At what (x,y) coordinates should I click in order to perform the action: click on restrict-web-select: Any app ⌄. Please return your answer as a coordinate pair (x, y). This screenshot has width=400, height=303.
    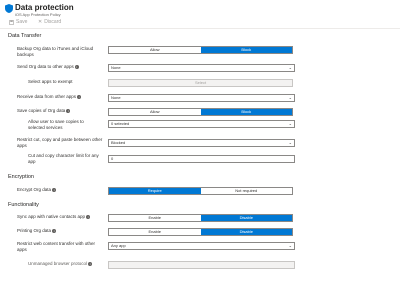
    Looking at the image, I should click on (201, 246).